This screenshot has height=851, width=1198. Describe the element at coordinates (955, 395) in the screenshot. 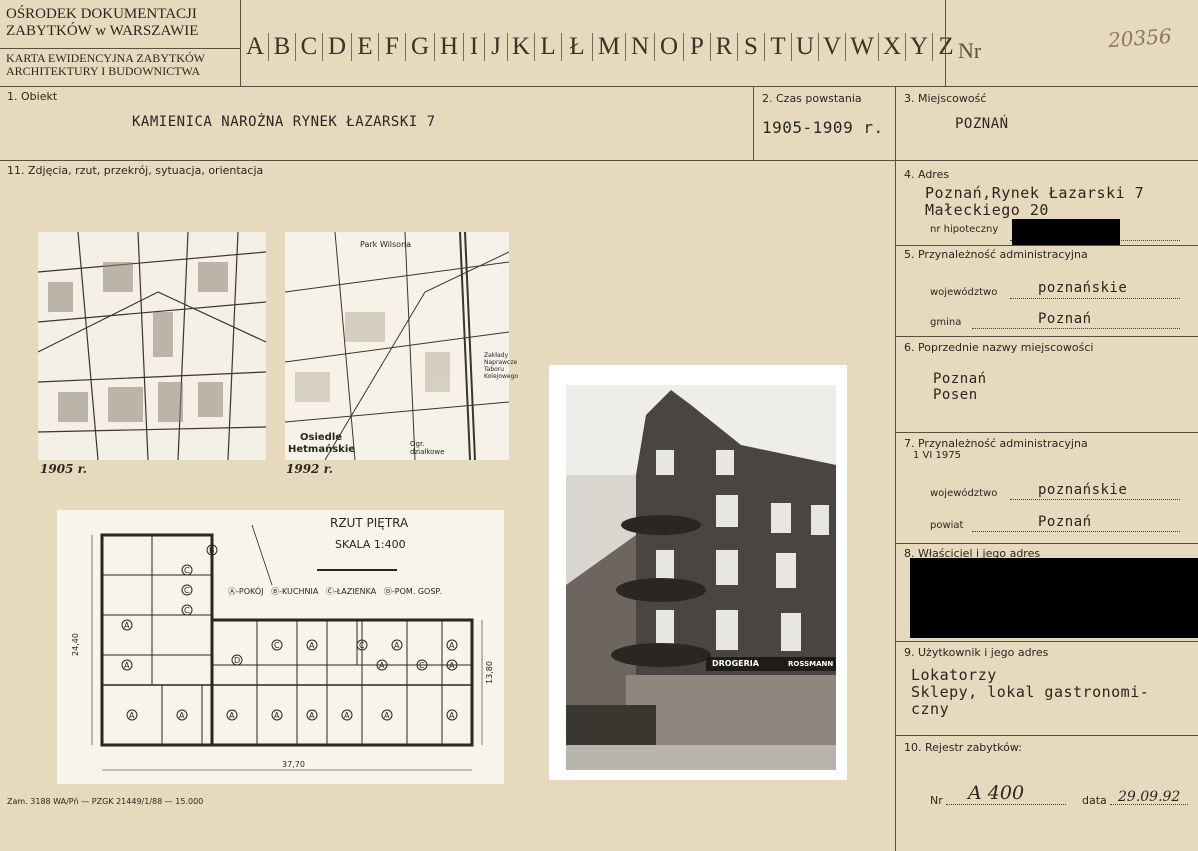

I see `poprzednie-line2: Posen` at that location.